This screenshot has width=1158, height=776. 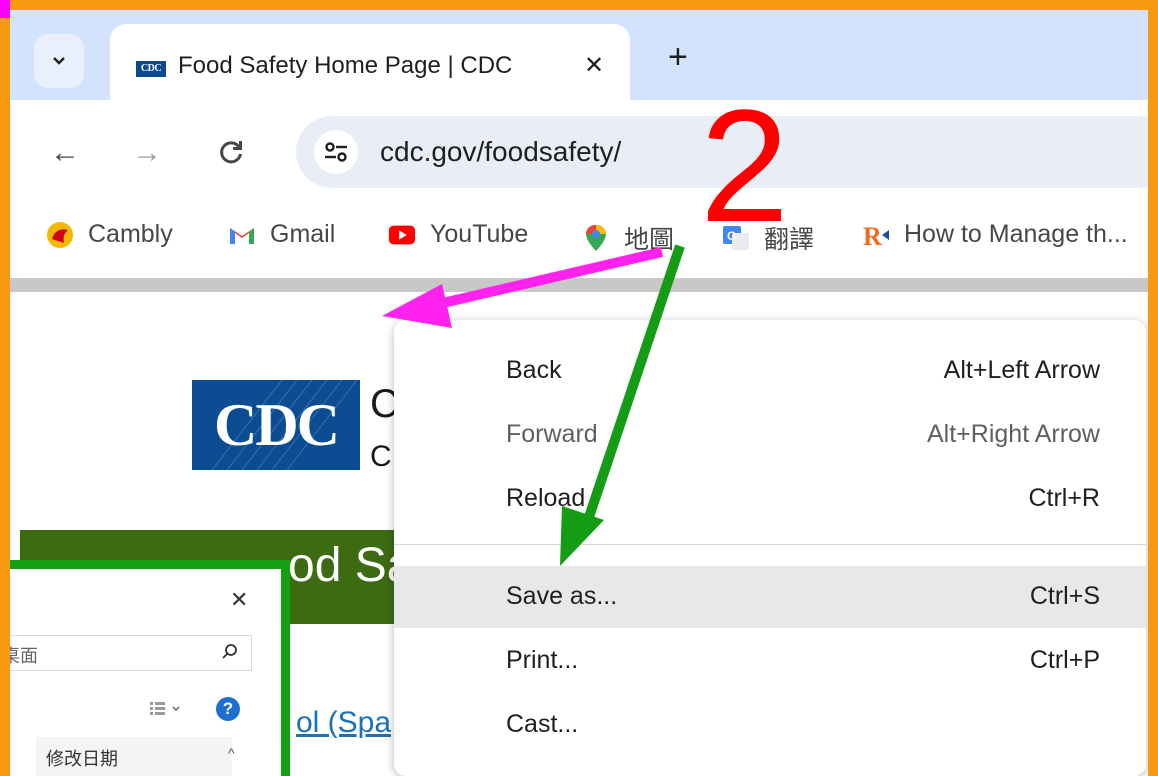 What do you see at coordinates (596, 238) in the screenshot?
I see `maps-icon` at bounding box center [596, 238].